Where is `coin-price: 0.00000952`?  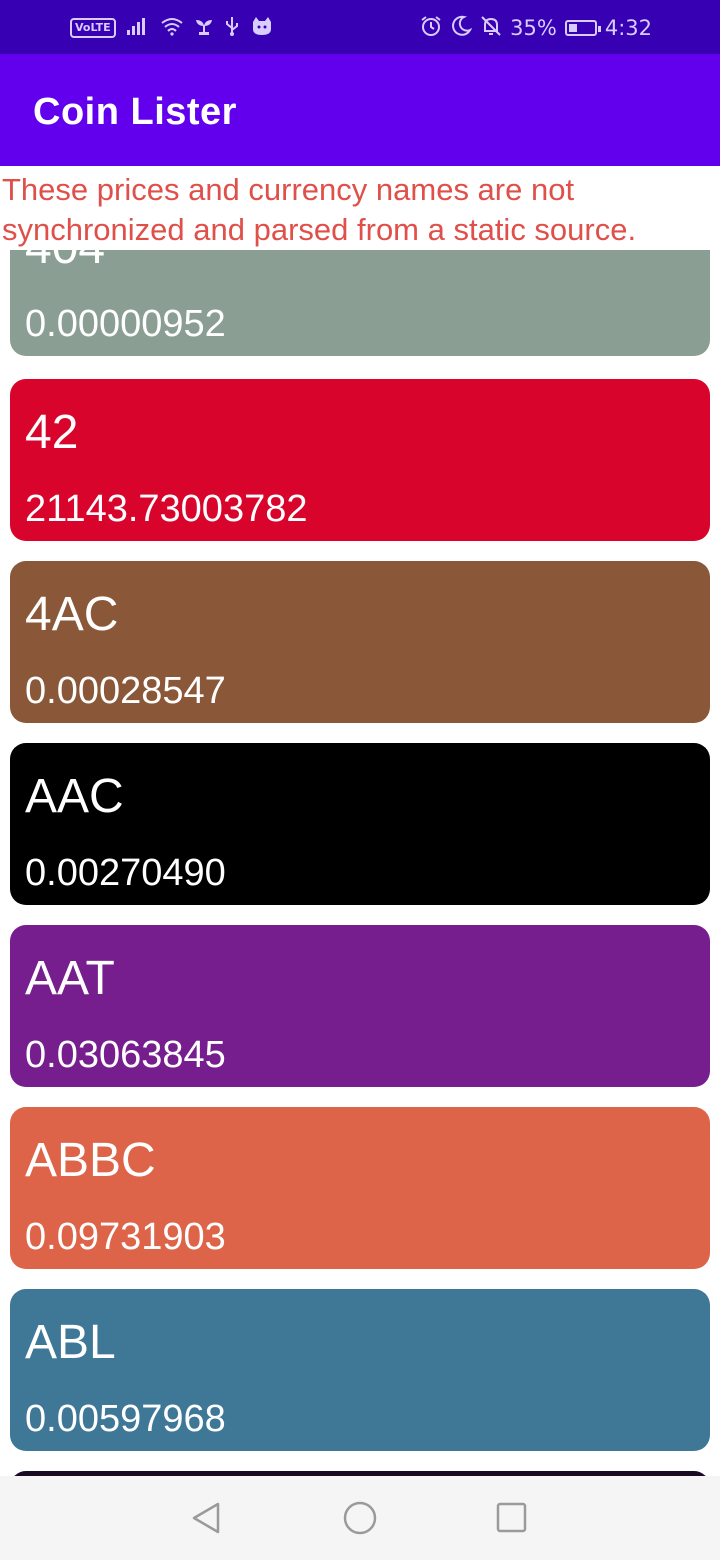
coin-price: 0.00000952 is located at coordinates (125, 324).